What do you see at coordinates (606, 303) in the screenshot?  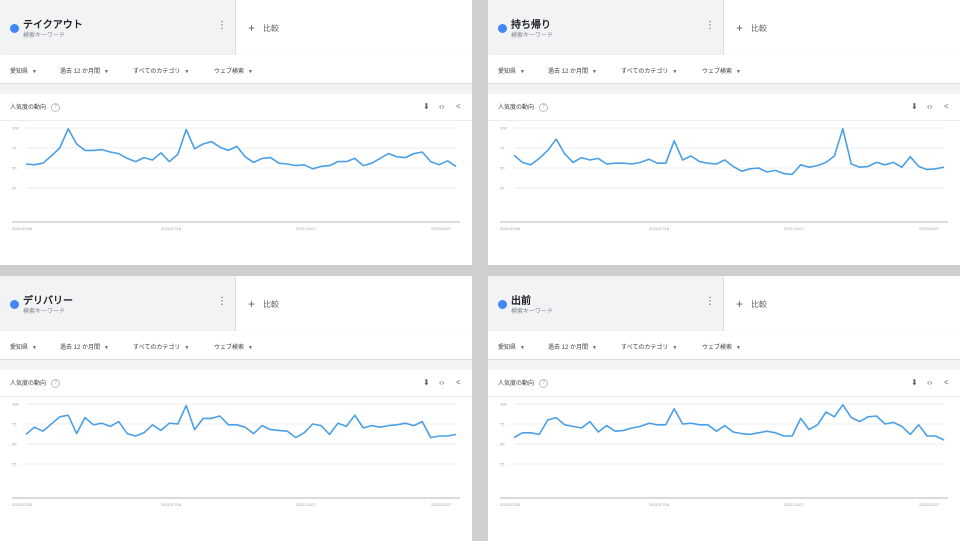 I see `search-term-chip: 出前 検索キーワード ⋮` at bounding box center [606, 303].